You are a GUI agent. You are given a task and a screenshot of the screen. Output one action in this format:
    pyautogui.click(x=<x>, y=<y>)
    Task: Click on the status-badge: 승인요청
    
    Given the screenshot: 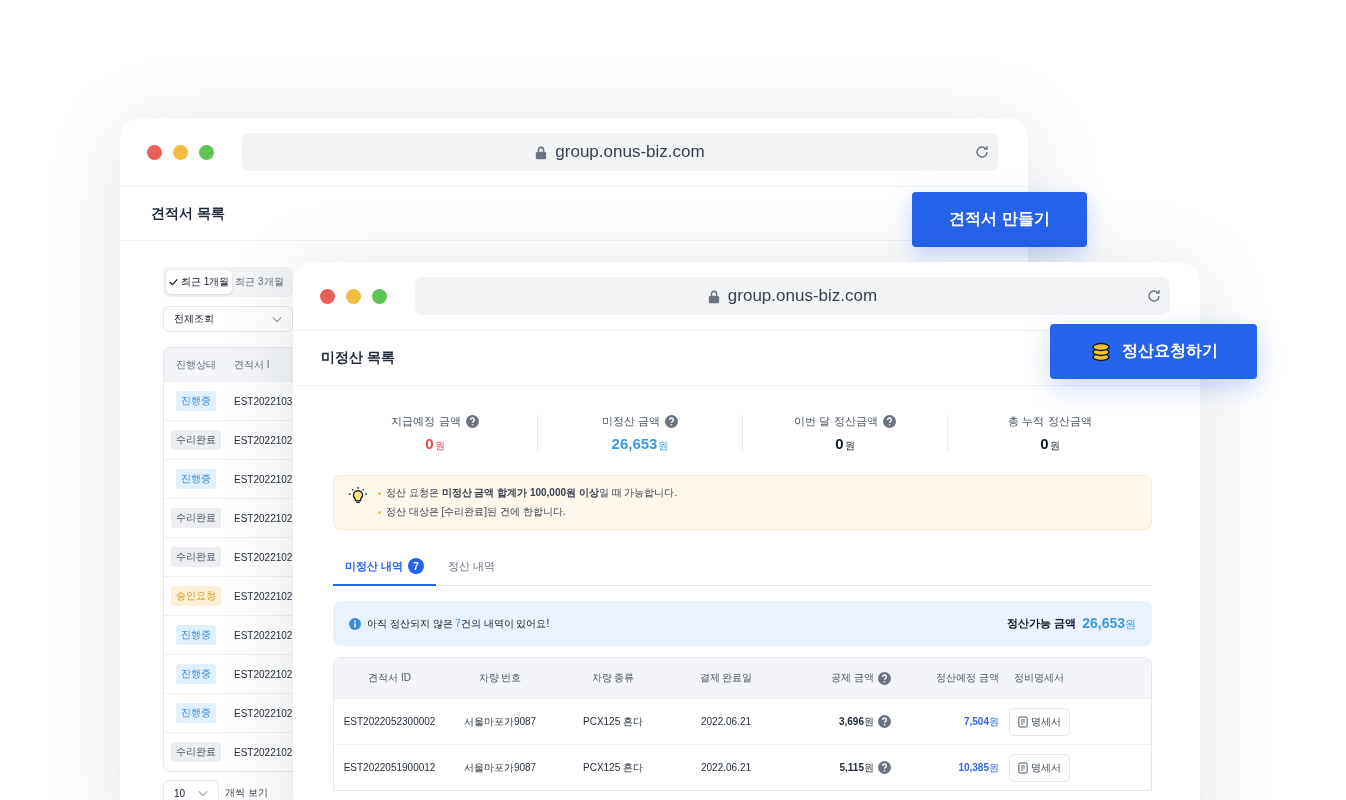 What is the action you would take?
    pyautogui.click(x=196, y=596)
    